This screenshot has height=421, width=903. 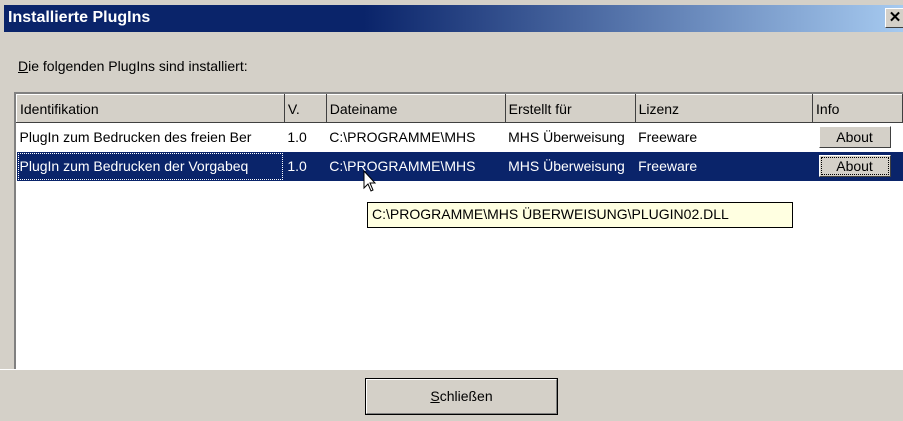 What do you see at coordinates (150, 108) in the screenshot?
I see `column-header-identifikation: Identifikation` at bounding box center [150, 108].